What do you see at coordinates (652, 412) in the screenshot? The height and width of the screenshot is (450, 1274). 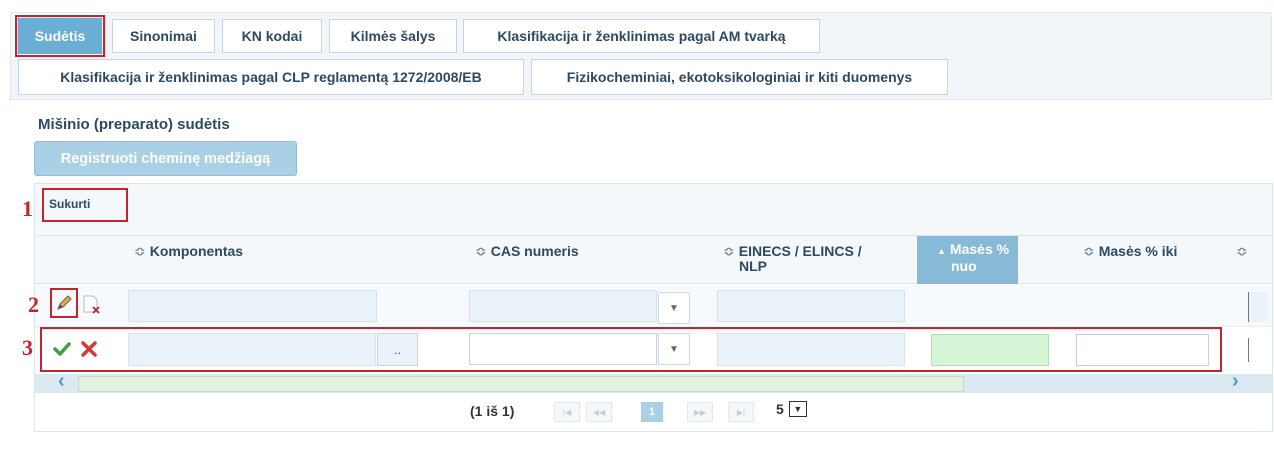 I see `current-page-button: 1` at bounding box center [652, 412].